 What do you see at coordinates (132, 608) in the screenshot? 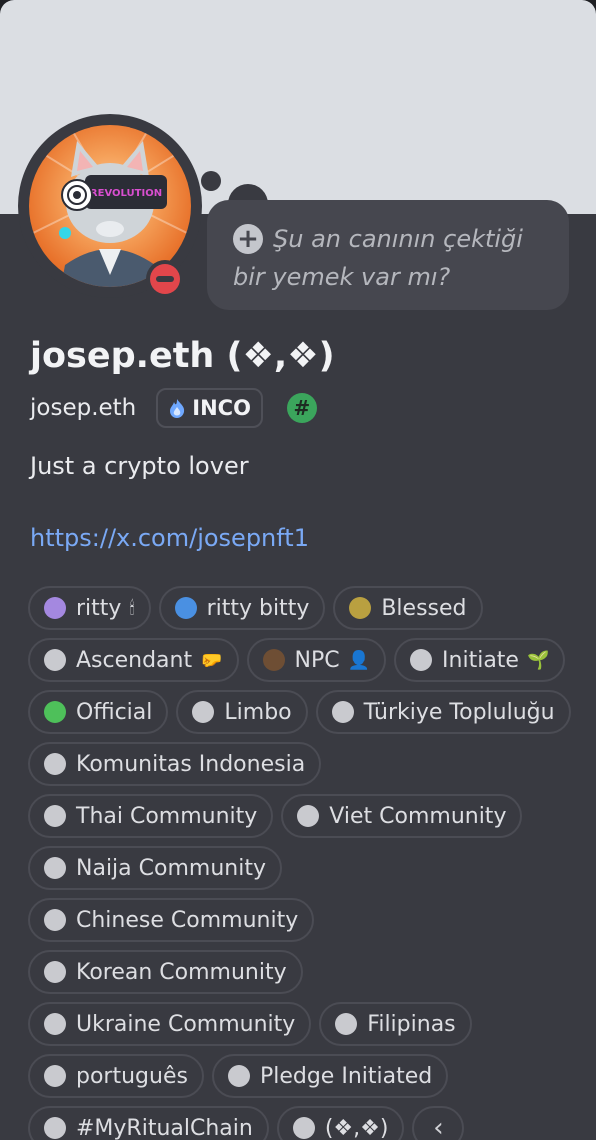
I see `role-emoji-icon: 🕯` at bounding box center [132, 608].